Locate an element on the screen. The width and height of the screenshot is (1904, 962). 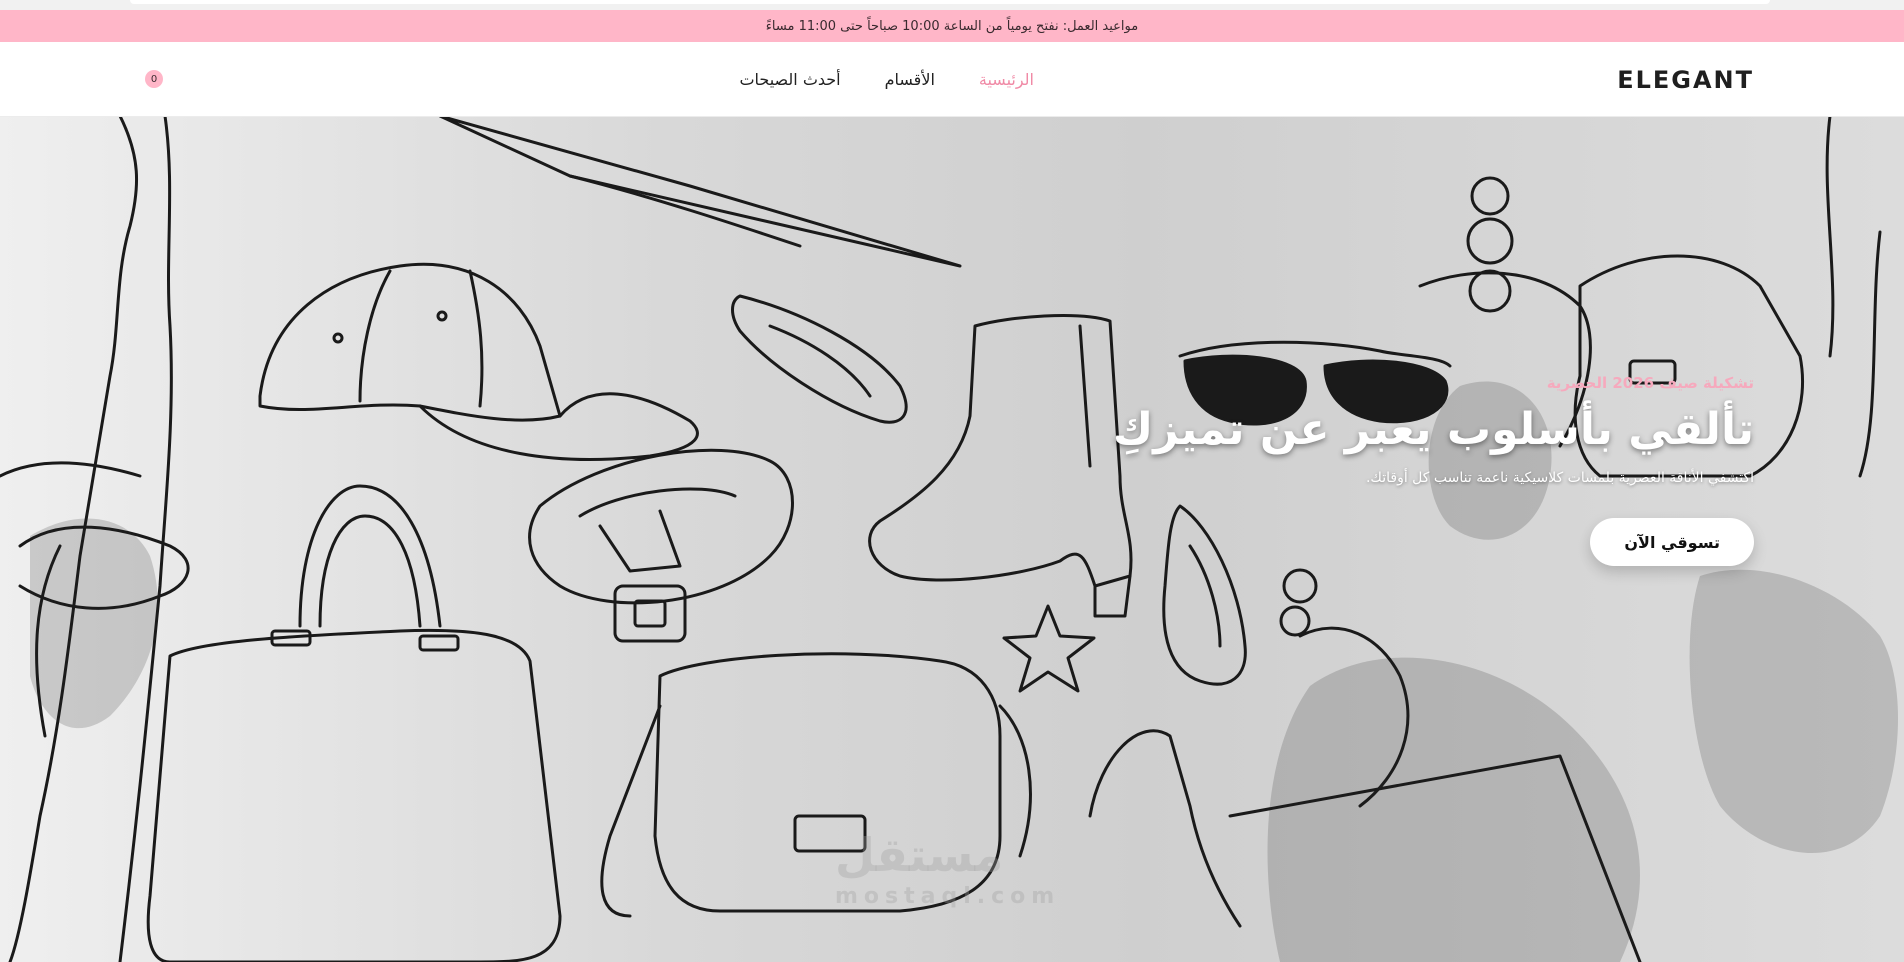
watermark-sub: mostaql.com is located at coordinates (948, 896).